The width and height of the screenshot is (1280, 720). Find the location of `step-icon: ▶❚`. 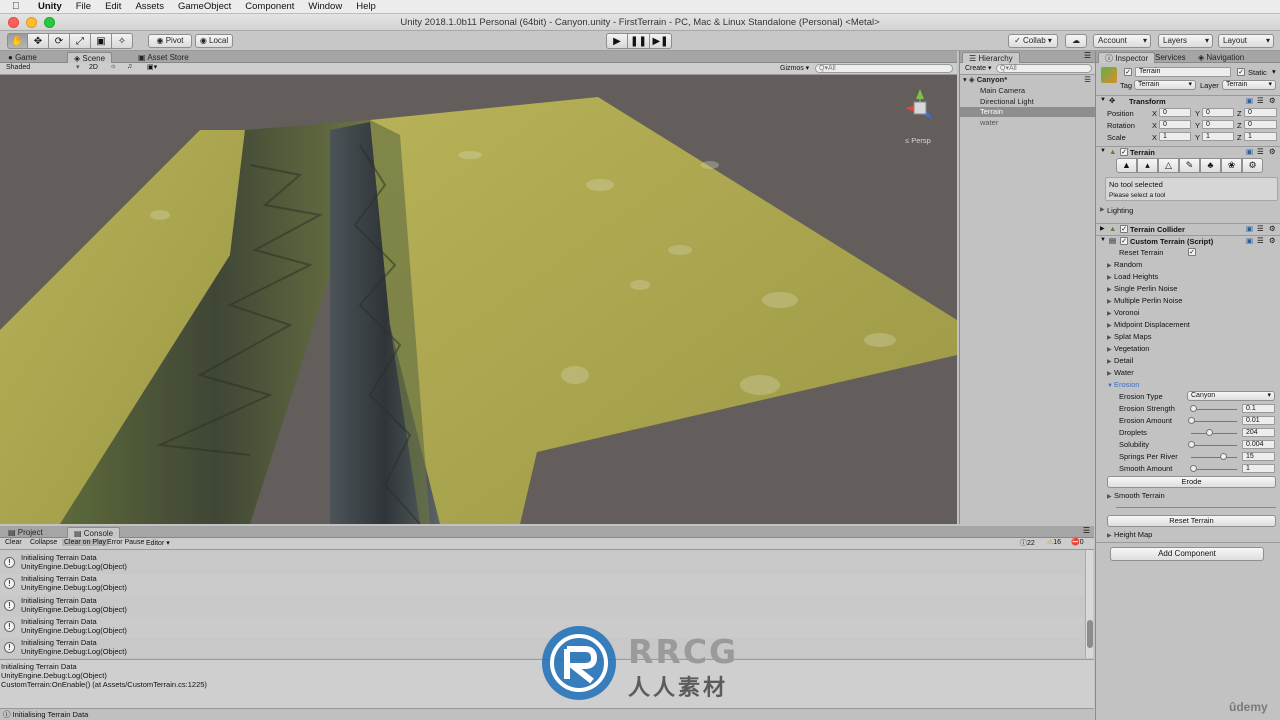

step-icon: ▶❚ is located at coordinates (661, 41).